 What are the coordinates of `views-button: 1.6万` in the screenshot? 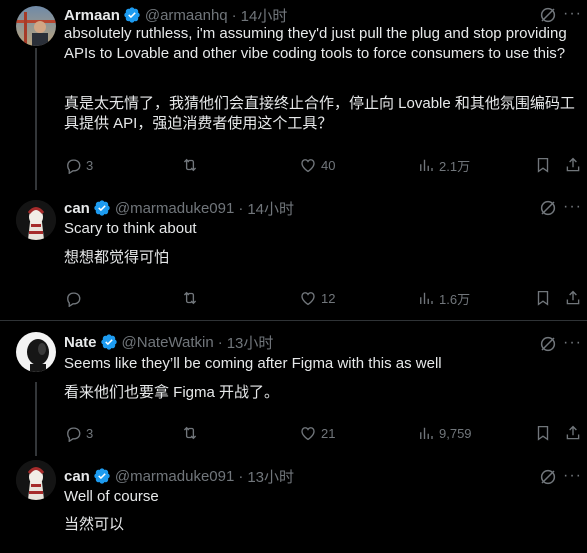 It's located at (443, 298).